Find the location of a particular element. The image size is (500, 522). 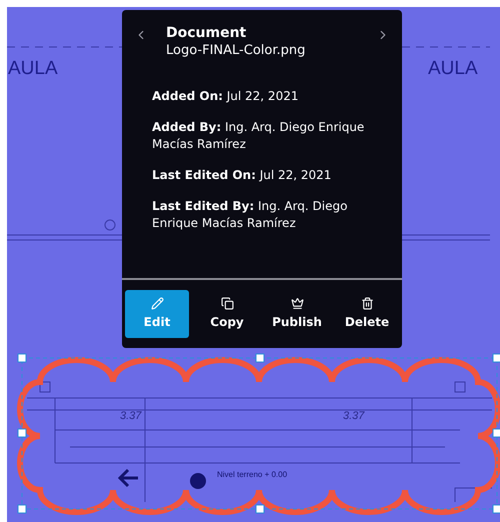

trash-icon is located at coordinates (367, 303).